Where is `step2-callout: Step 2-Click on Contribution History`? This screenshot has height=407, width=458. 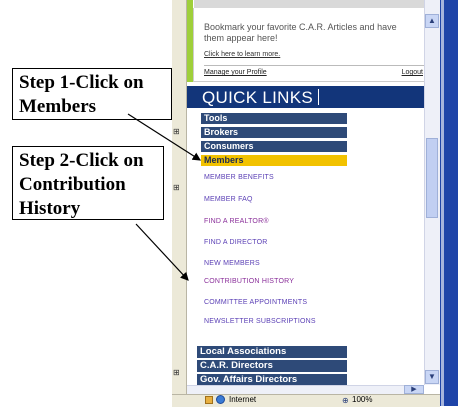 step2-callout: Step 2-Click on Contribution History is located at coordinates (88, 183).